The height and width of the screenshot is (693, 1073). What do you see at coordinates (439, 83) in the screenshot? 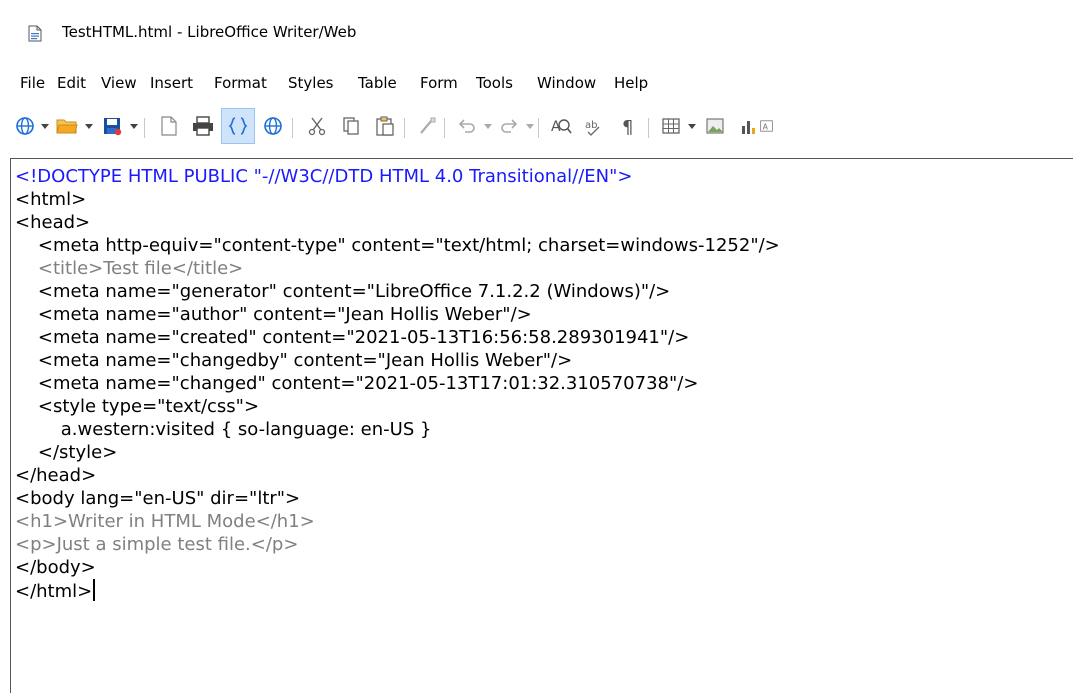
I see `menu-form: Form` at bounding box center [439, 83].